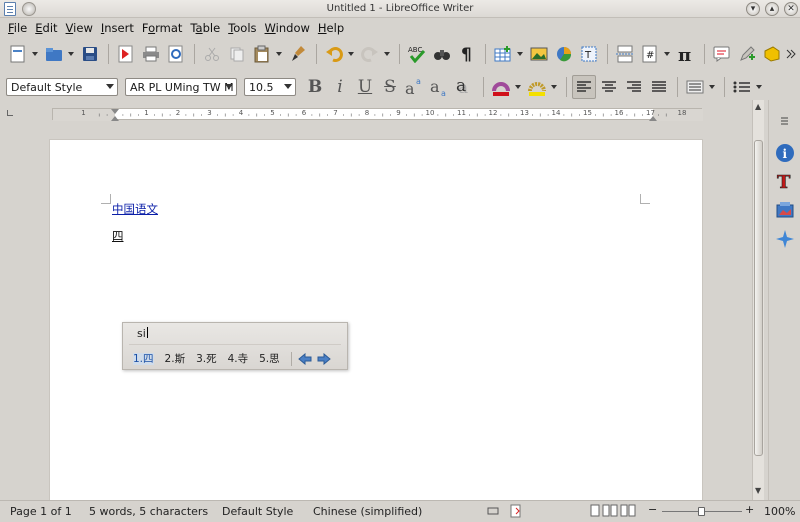 This screenshot has height=522, width=800. I want to click on menu-insert: Insert, so click(117, 28).